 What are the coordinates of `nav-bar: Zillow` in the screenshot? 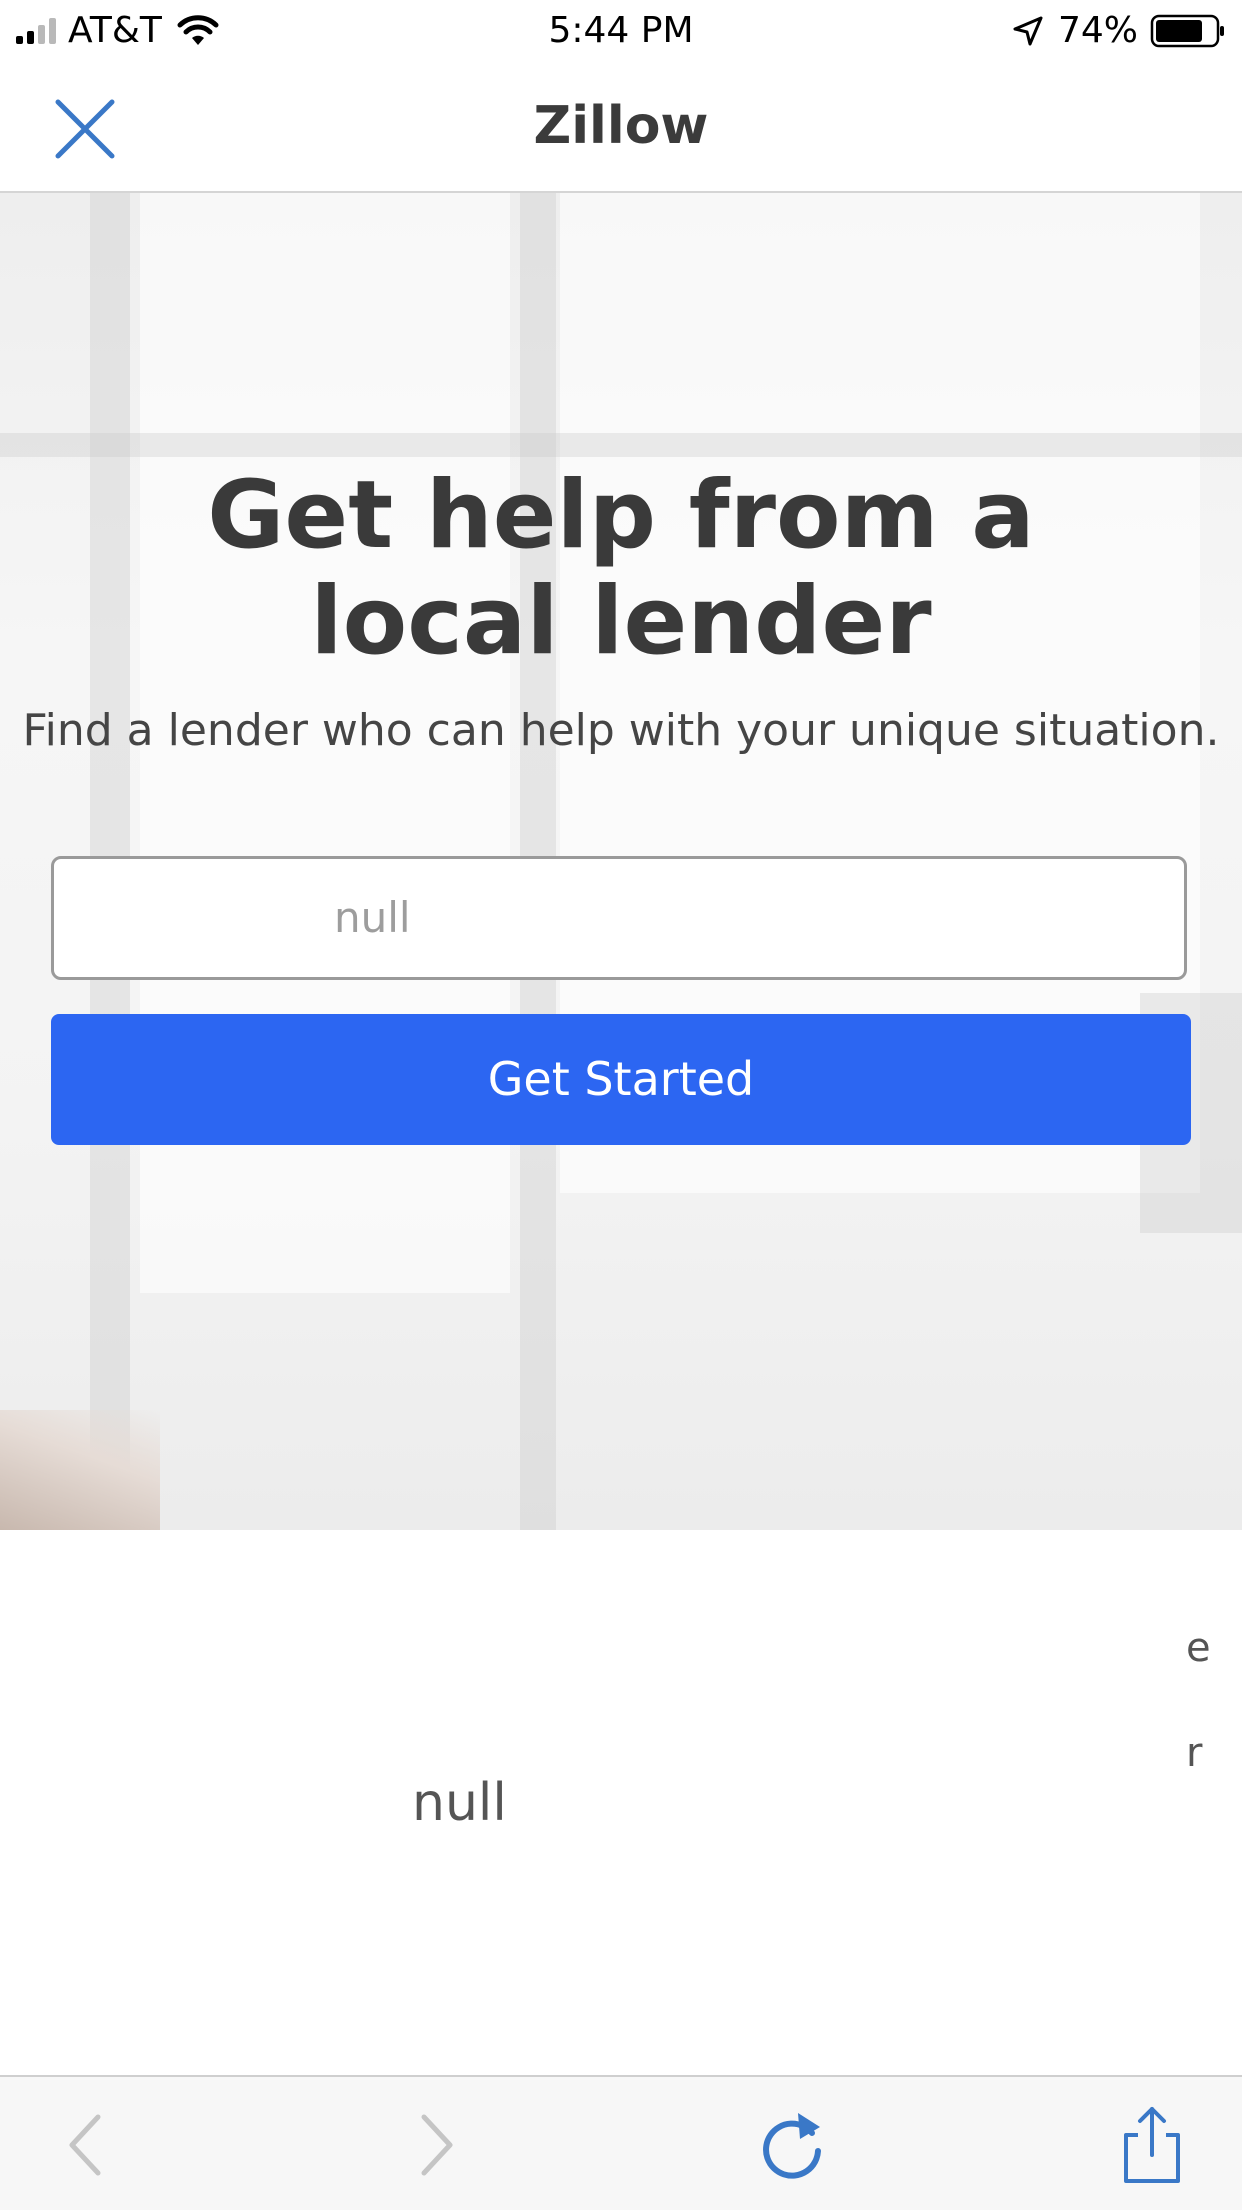 It's located at (621, 127).